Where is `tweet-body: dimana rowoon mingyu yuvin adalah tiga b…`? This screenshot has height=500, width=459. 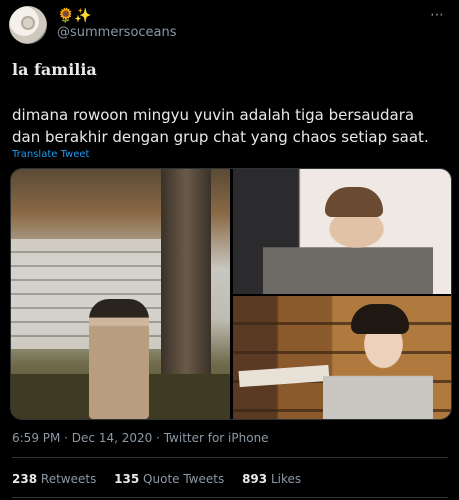
tweet-body: dimana rowoon mingyu yuvin adalah tiga b… is located at coordinates (232, 126).